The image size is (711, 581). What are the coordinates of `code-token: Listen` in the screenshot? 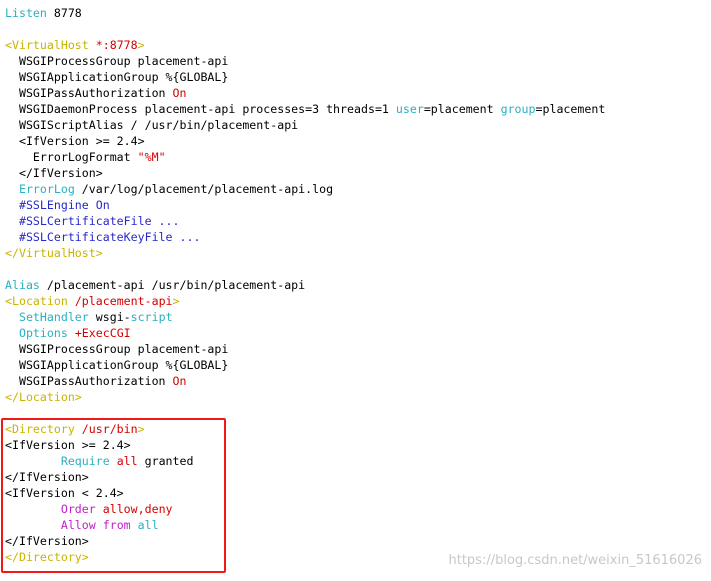 It's located at (26, 13).